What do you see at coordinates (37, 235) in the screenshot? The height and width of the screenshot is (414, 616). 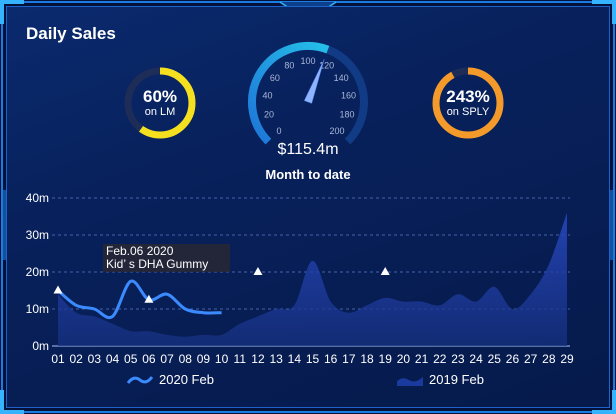 I see `y-tick-label: 30m` at bounding box center [37, 235].